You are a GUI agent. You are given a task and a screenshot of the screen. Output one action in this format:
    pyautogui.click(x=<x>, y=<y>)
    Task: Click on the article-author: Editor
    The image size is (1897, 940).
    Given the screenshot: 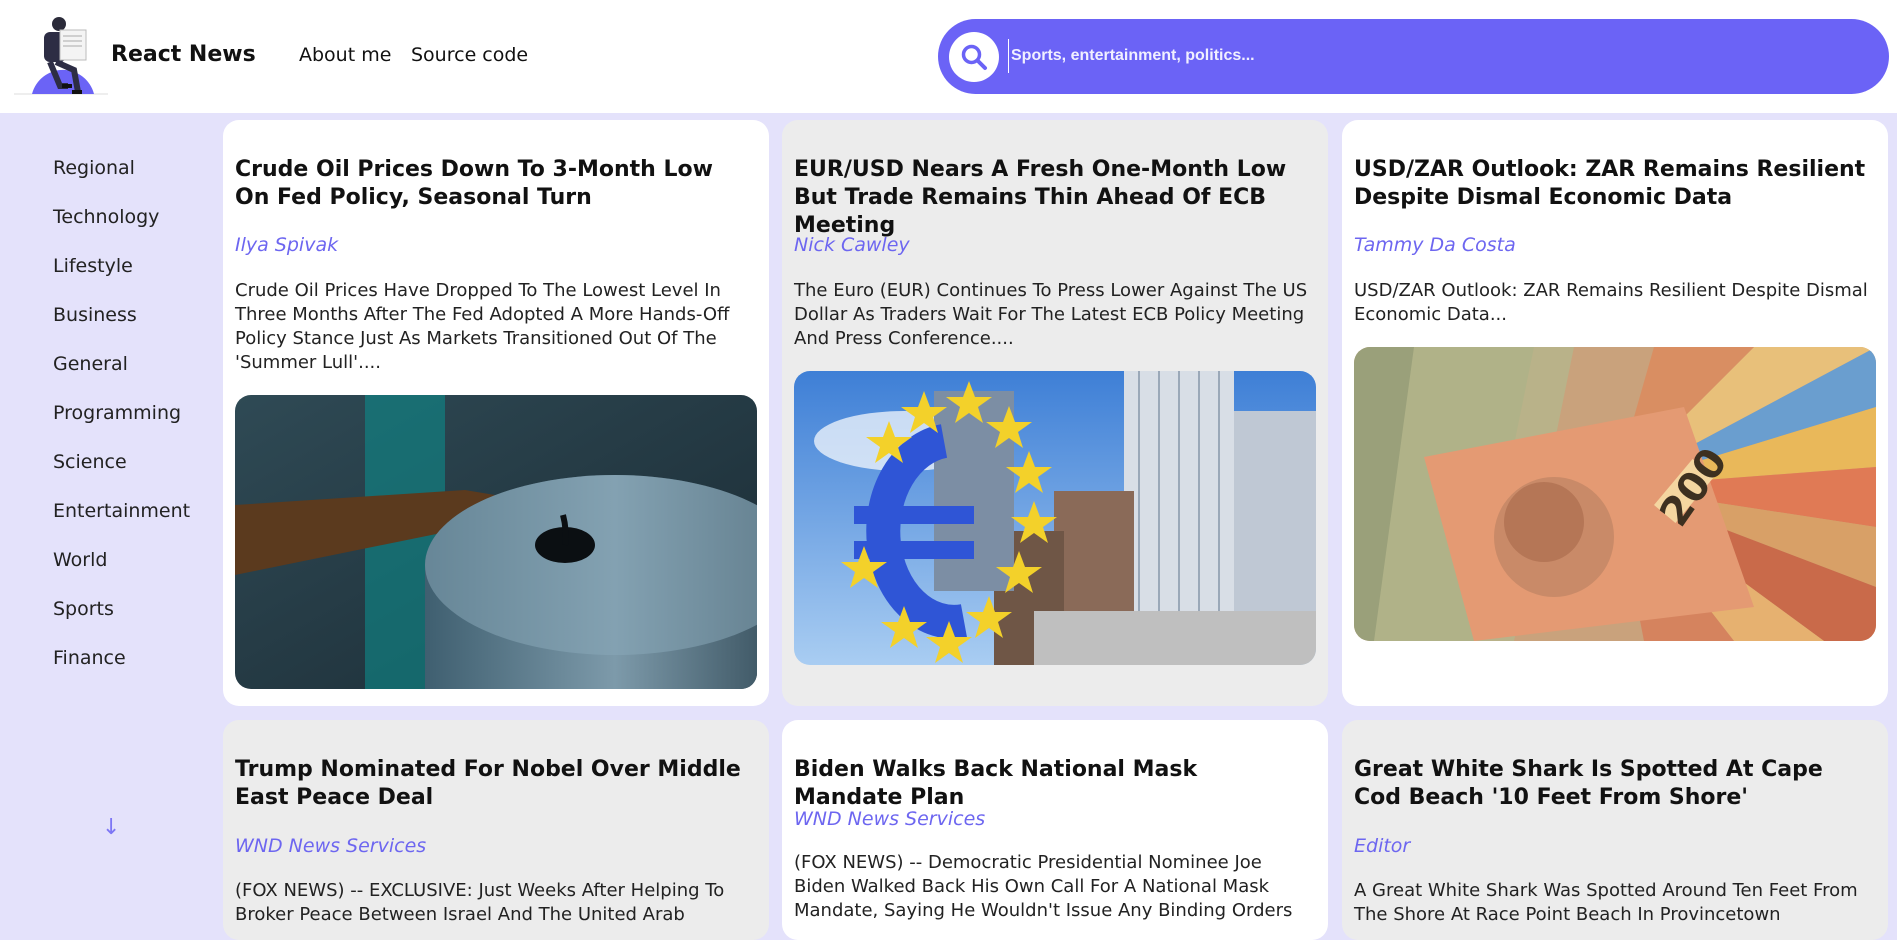 What is the action you would take?
    pyautogui.click(x=1382, y=846)
    